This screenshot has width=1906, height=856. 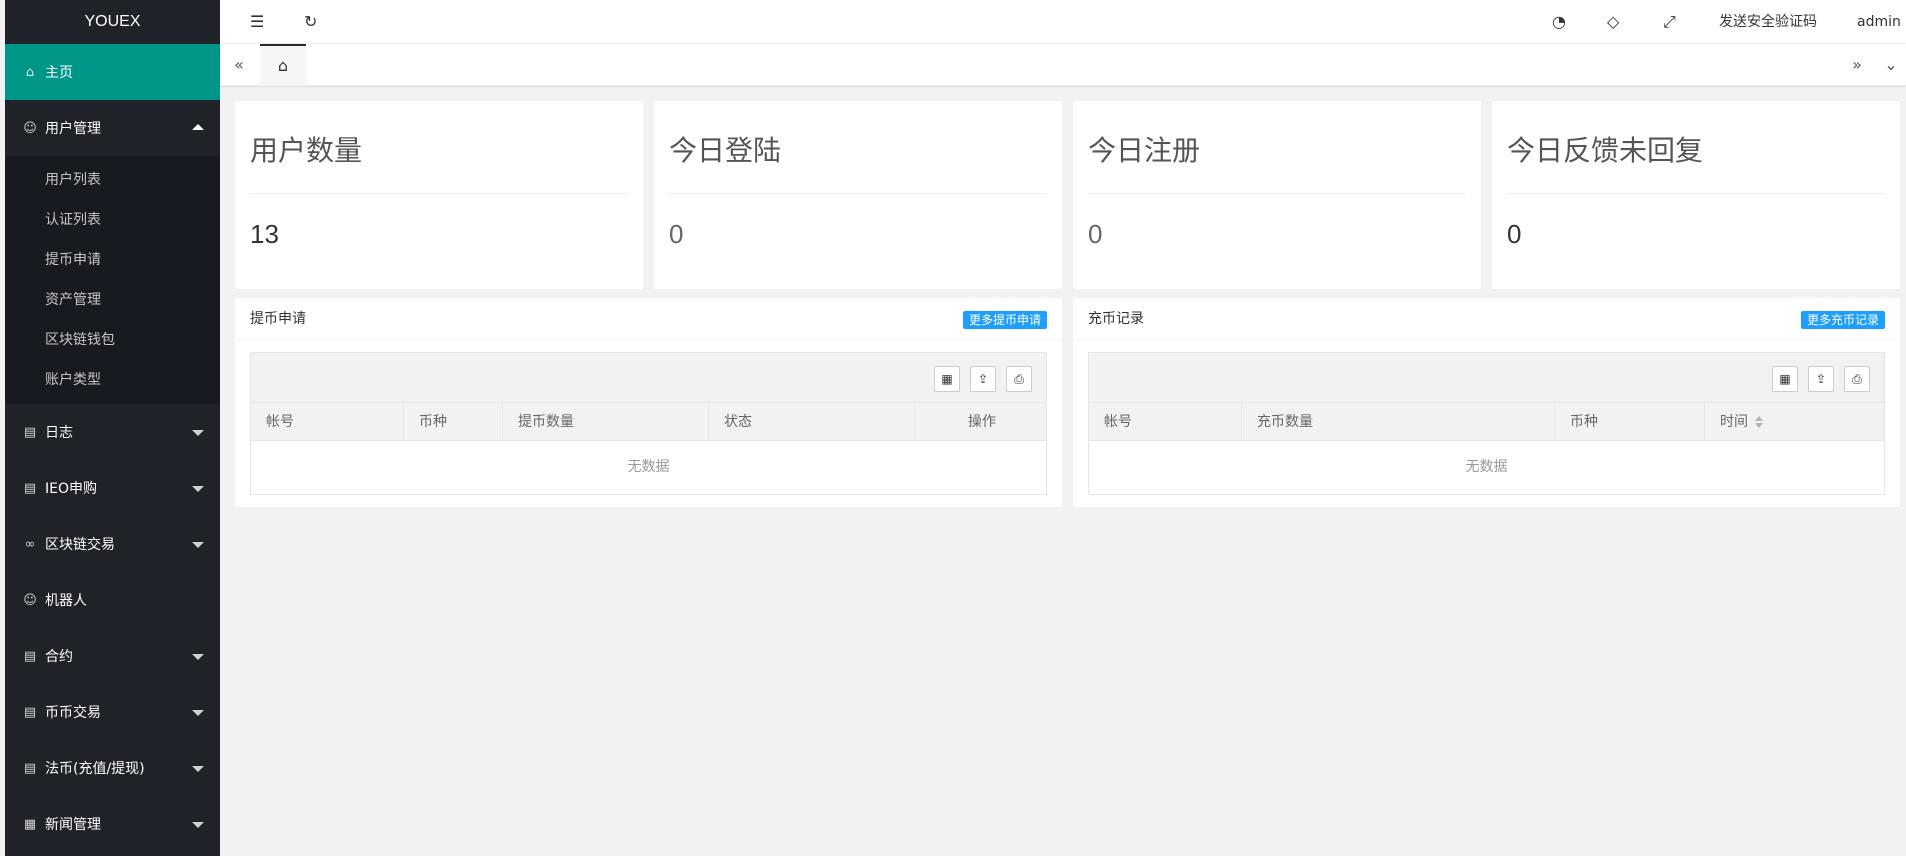 What do you see at coordinates (112, 712) in the screenshot?
I see `sidebar-item-coin-trade: ▤ 币币交易` at bounding box center [112, 712].